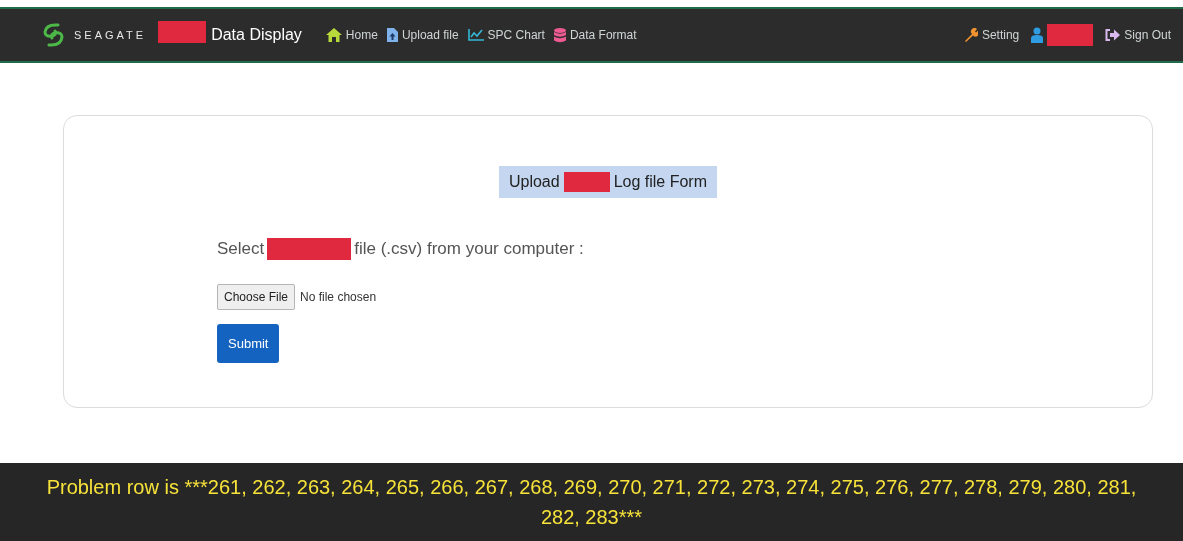 The width and height of the screenshot is (1183, 541). I want to click on problem-row-message: Problem row is ***261, 262, 263, 264, 265, 266, 267, 268, 269, 270, 271, 272, 273, 274, 275, 276, 277, 278, 279, 280, 281, 282, 283***, so click(591, 502).